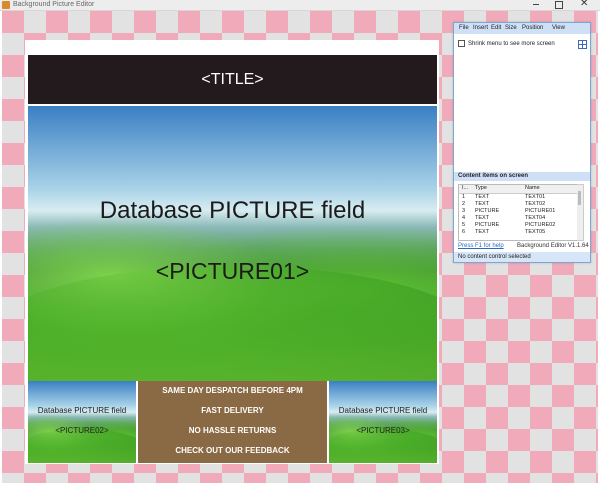  Describe the element at coordinates (480, 28) in the screenshot. I see `menu-insert: Insert` at that location.